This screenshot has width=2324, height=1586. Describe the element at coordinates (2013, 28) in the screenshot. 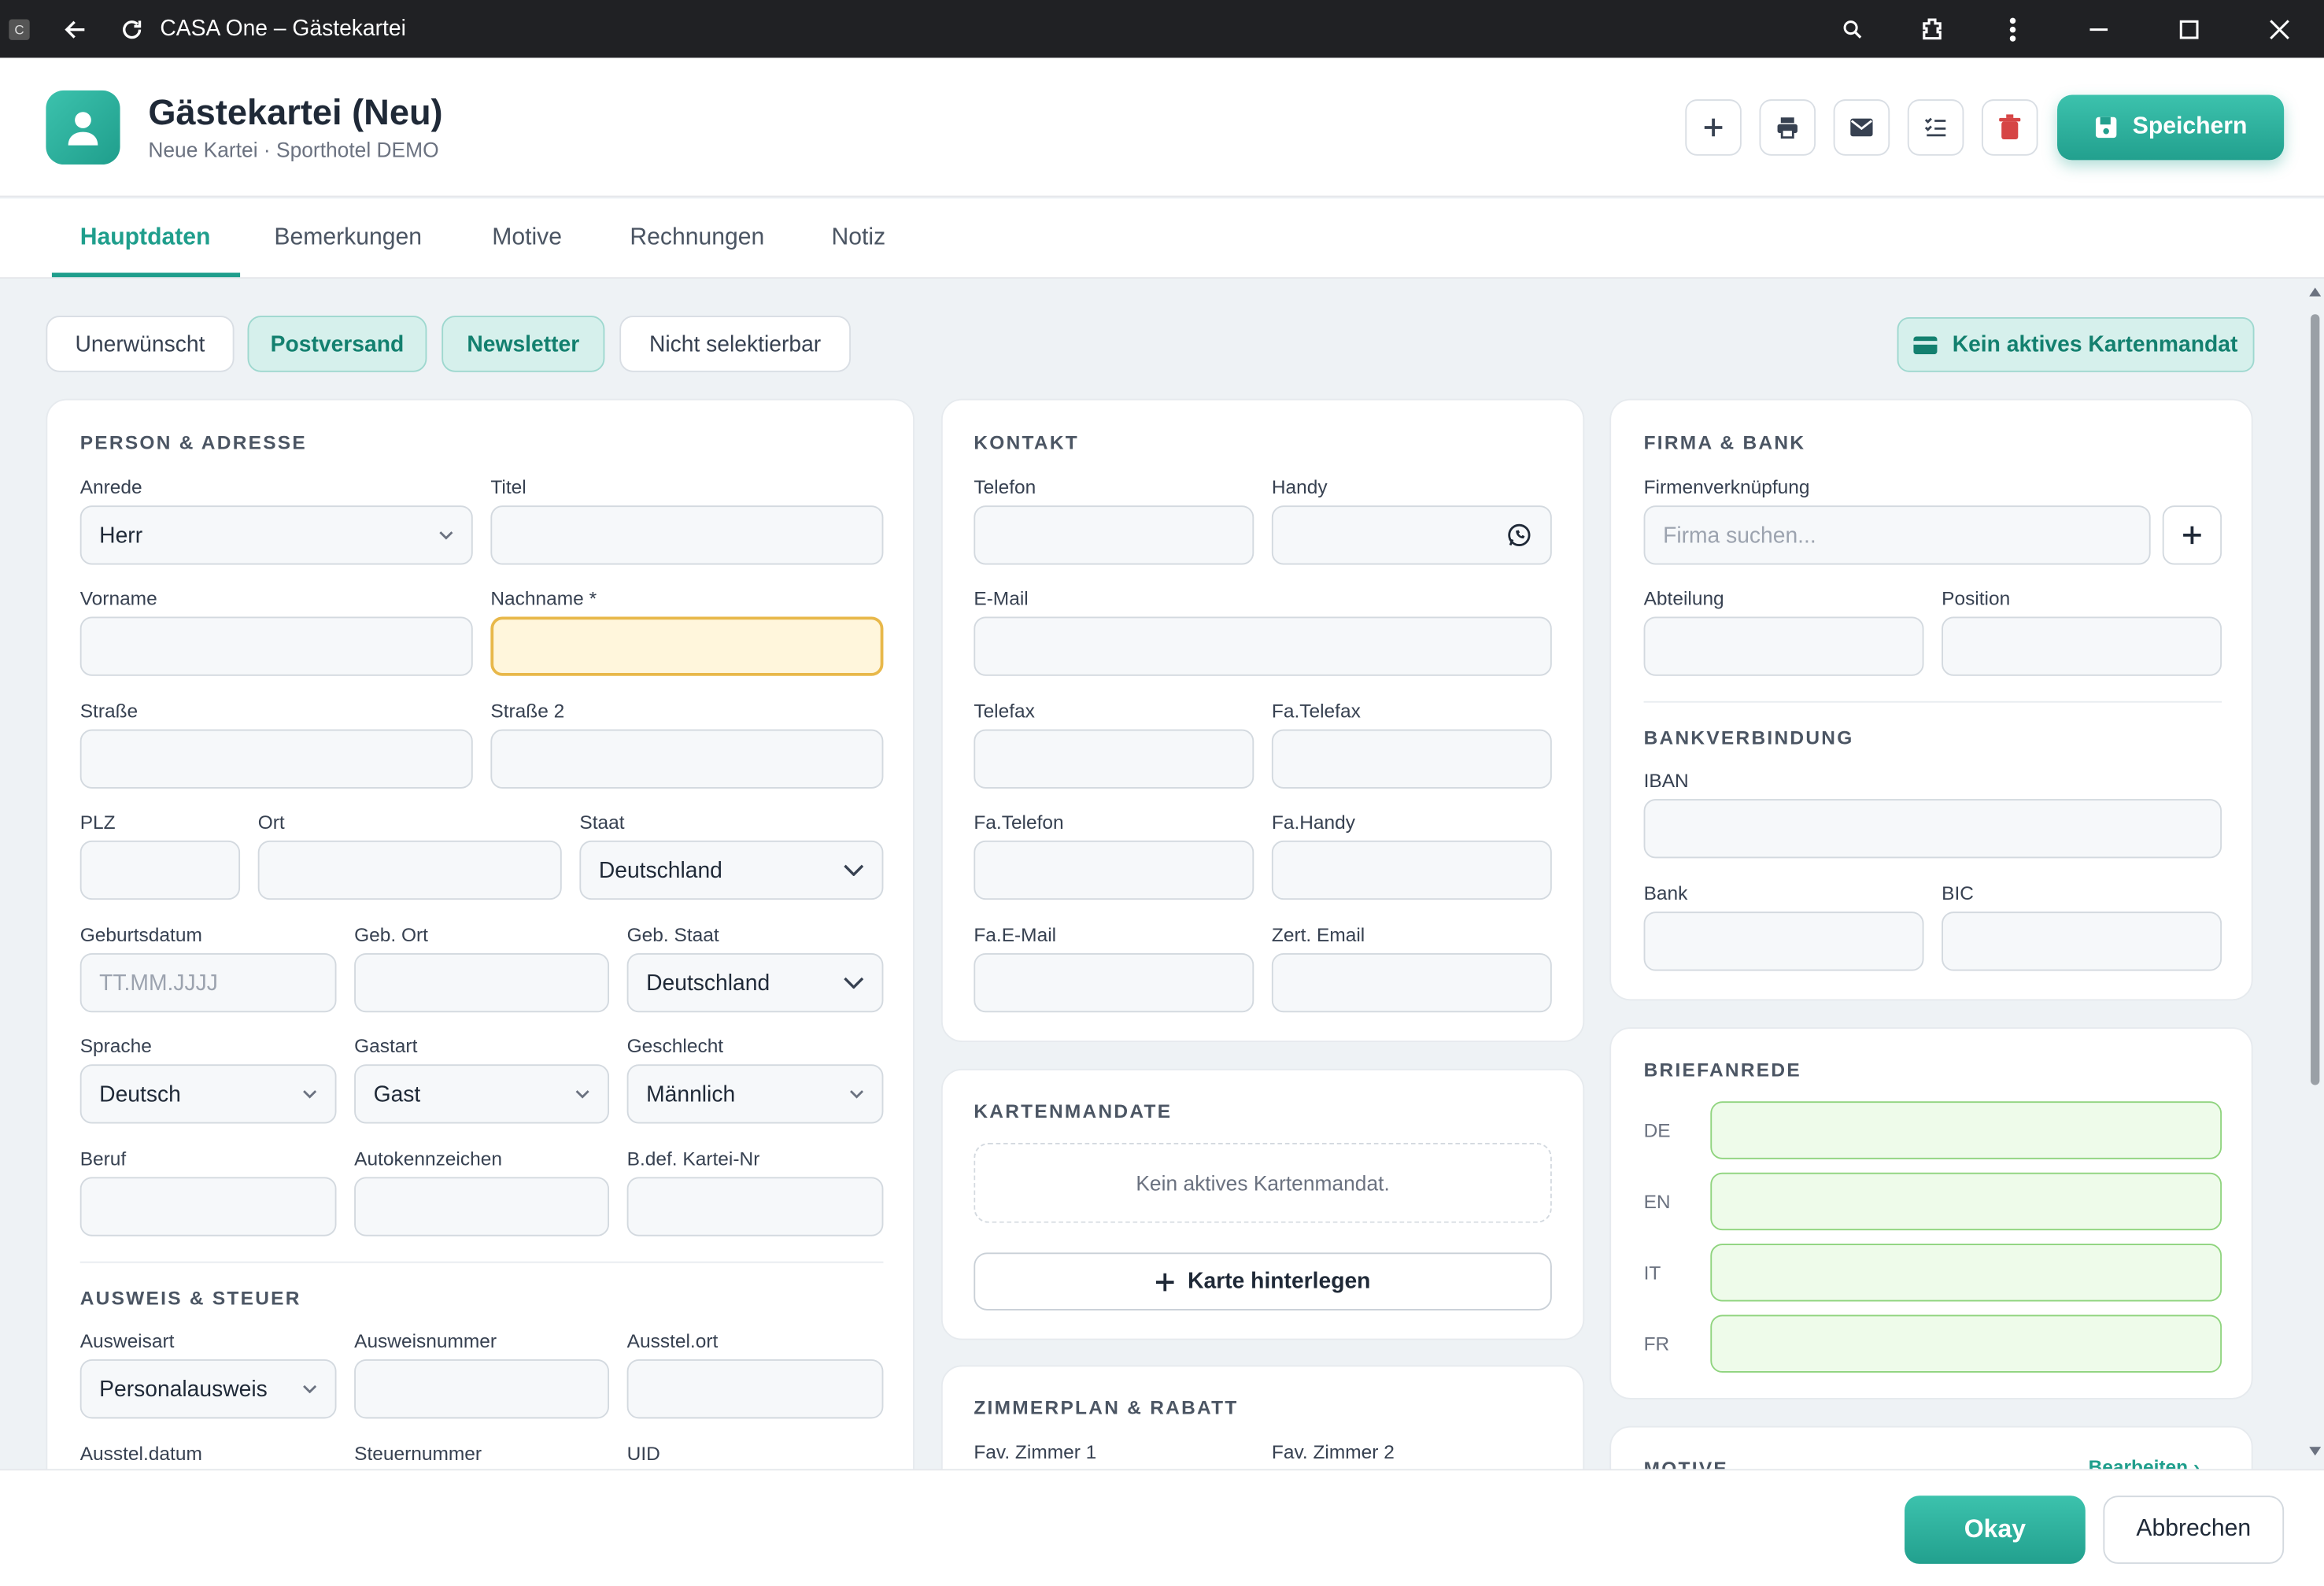

I see `more-menu-icon` at that location.